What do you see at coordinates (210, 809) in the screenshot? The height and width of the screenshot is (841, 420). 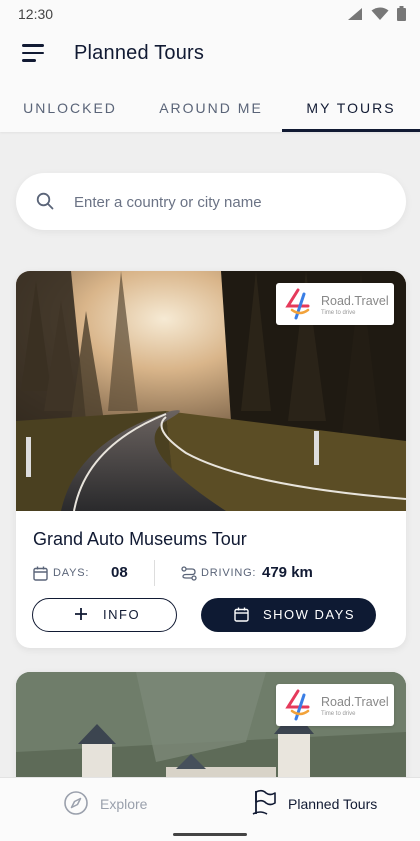 I see `bottom-navigation: Explore Planned Tours` at bounding box center [210, 809].